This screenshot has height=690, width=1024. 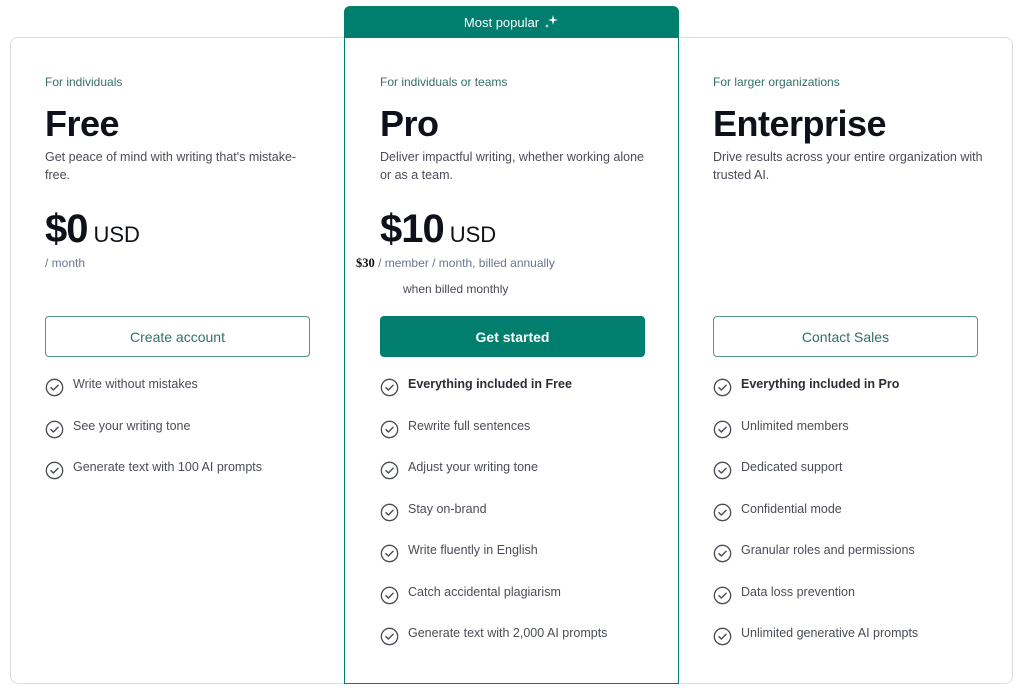 What do you see at coordinates (525, 647) in the screenshot?
I see `feature-item: Generate text with 2,000 AI prompts` at bounding box center [525, 647].